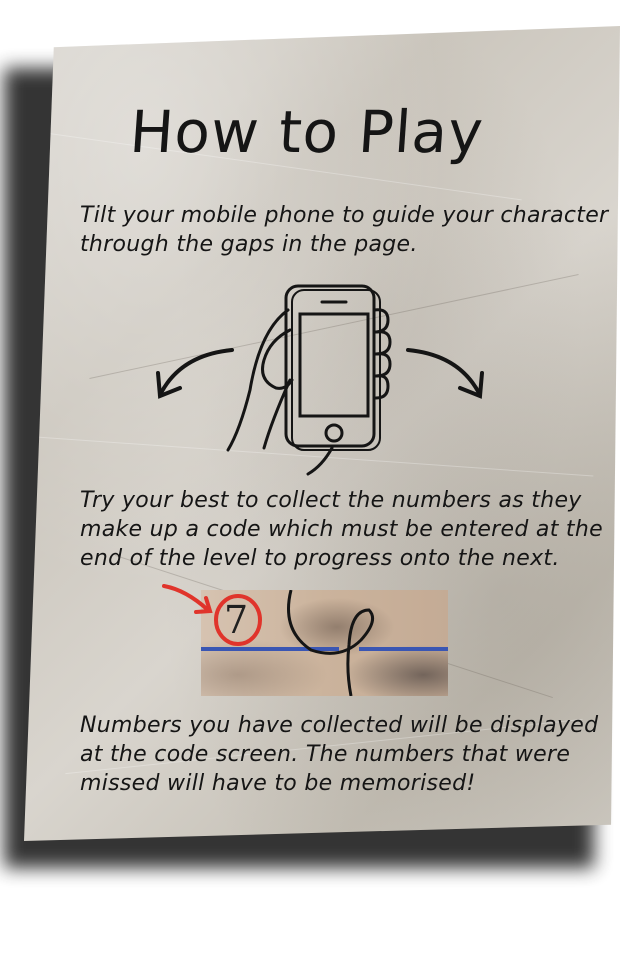 The height and width of the screenshot is (960, 640). I want to click on character-trail, so click(331, 643).